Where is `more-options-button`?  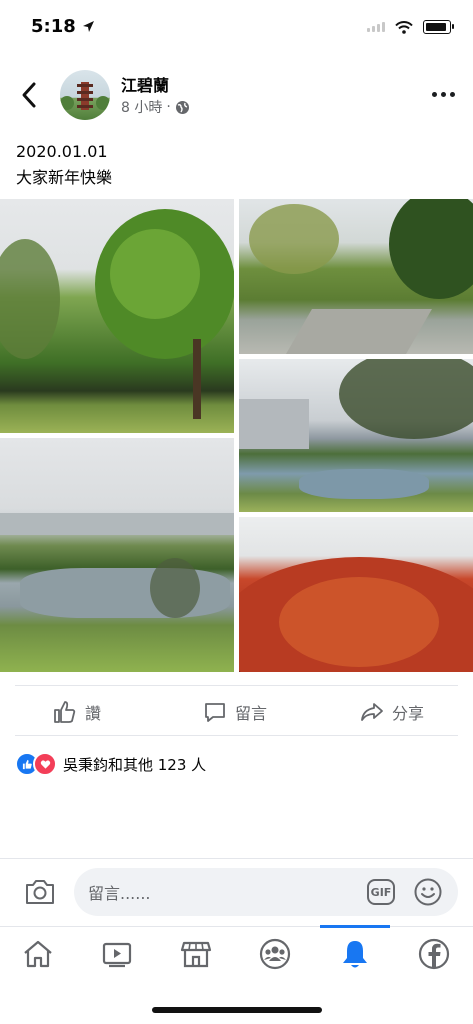
more-options-button is located at coordinates (443, 94).